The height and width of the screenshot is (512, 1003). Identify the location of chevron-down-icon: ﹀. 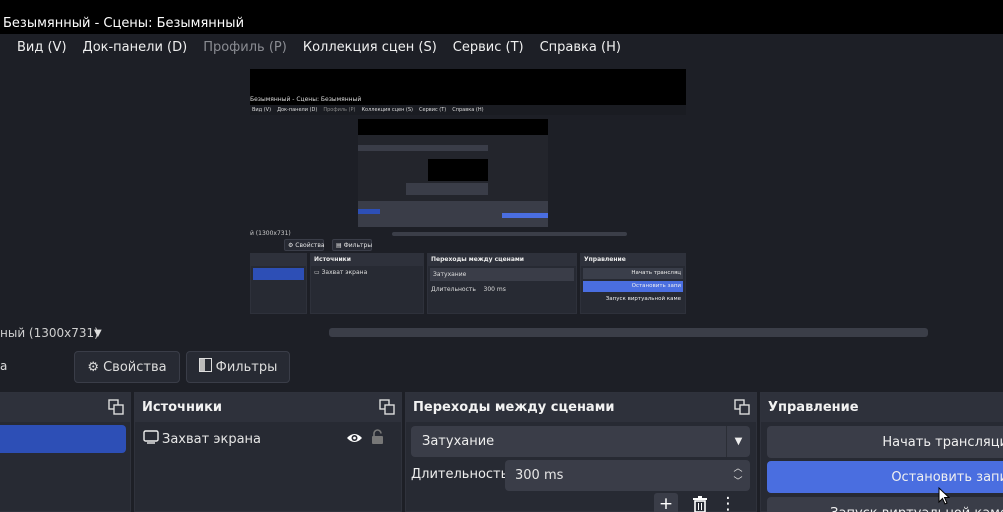
(737, 482).